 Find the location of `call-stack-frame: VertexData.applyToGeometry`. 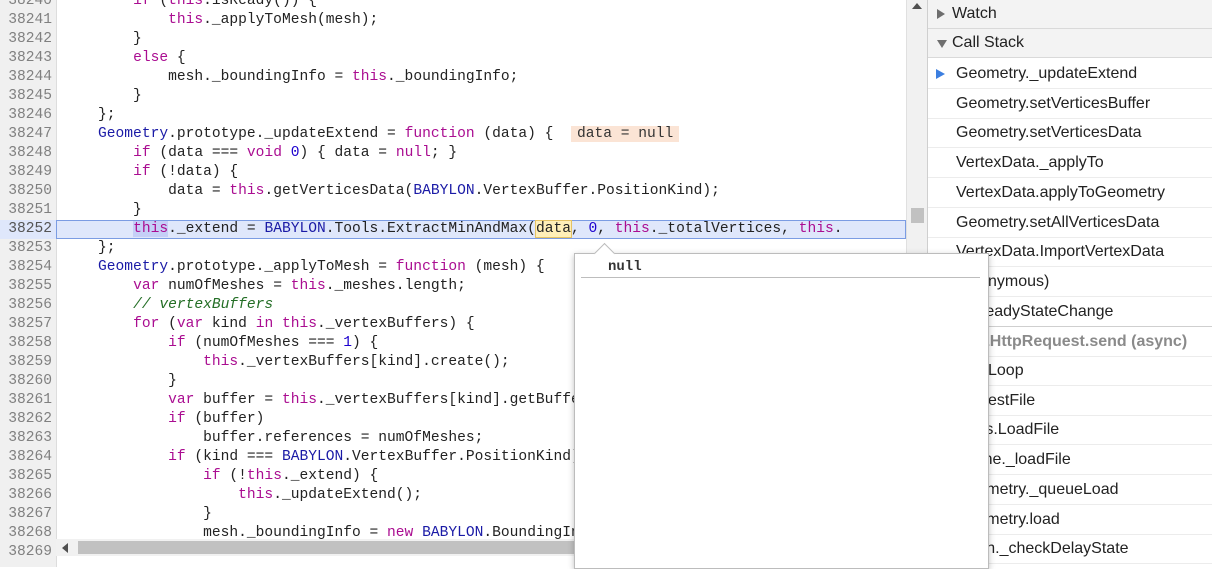

call-stack-frame: VertexData.applyToGeometry is located at coordinates (1070, 193).